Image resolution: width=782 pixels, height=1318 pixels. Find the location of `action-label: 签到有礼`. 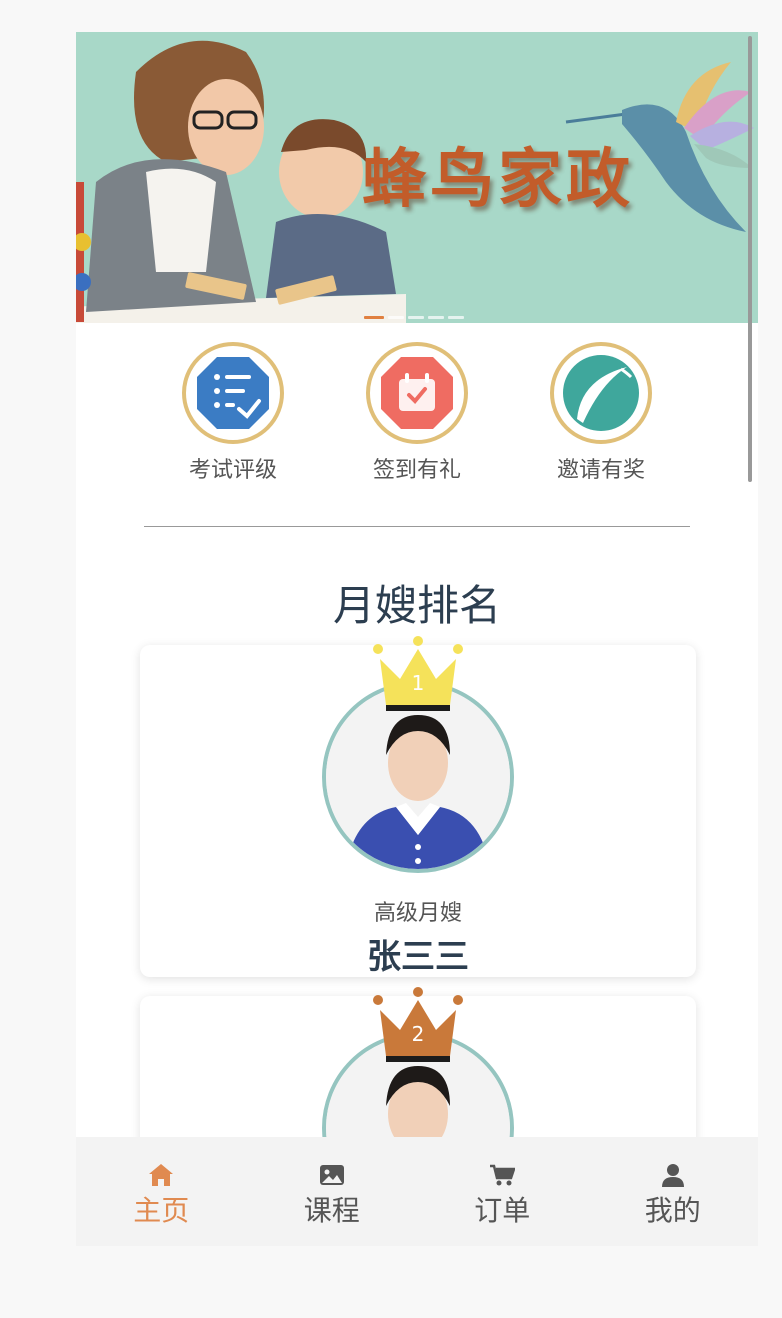

action-label: 签到有礼 is located at coordinates (416, 470).